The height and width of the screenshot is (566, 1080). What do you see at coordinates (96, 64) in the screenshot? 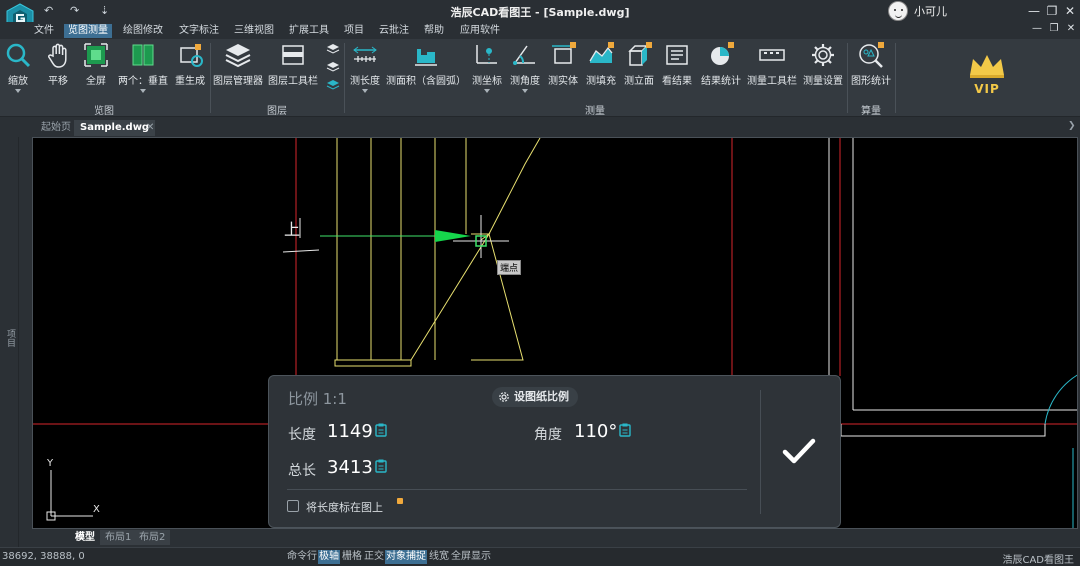
I see `fullscreen-tool: 全屏` at bounding box center [96, 64].